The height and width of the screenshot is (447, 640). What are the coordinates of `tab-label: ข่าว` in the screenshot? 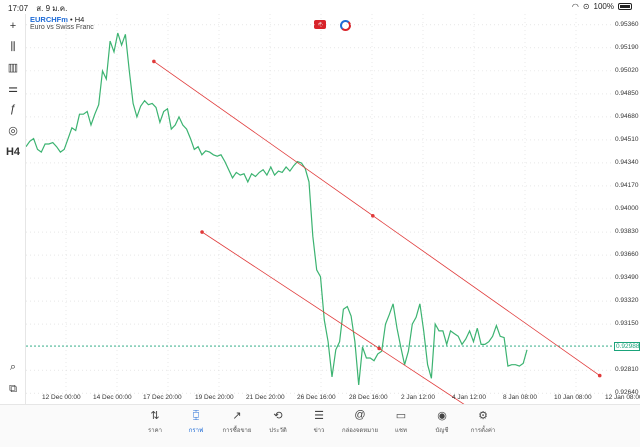 It's located at (319, 431).